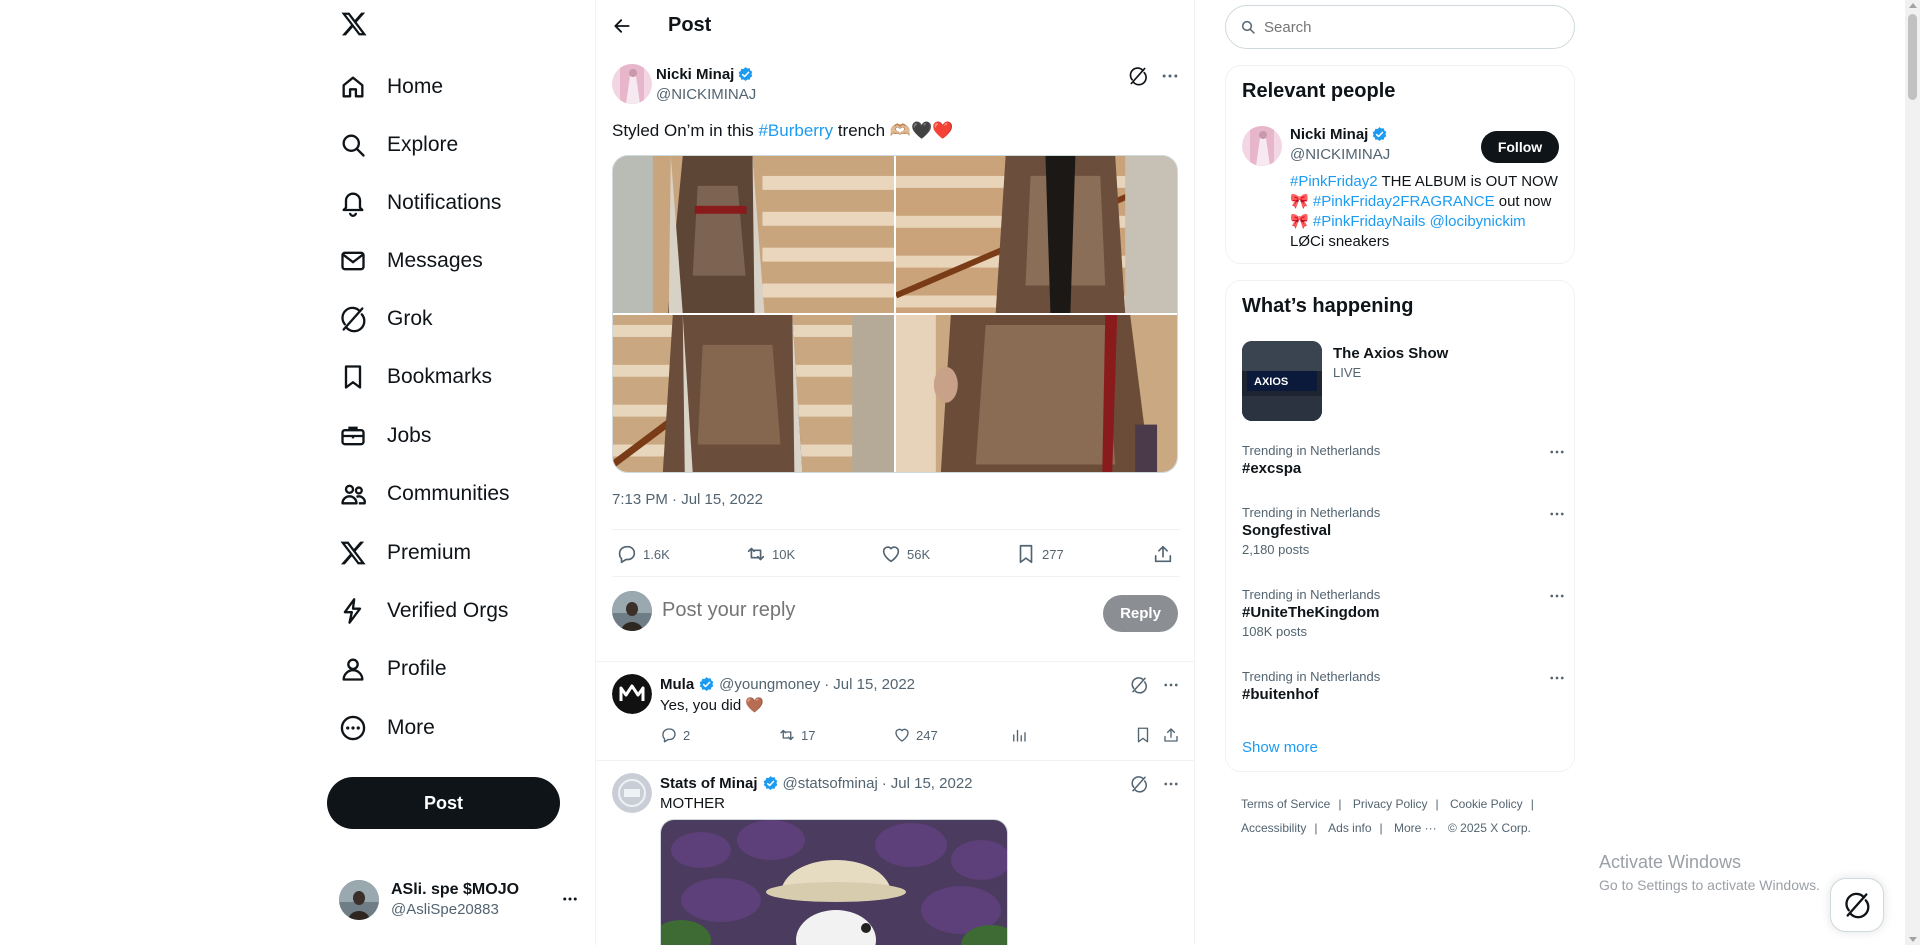 The image size is (1920, 945). I want to click on trend-item: Trending in Netherlands #excspa, so click(1403, 461).